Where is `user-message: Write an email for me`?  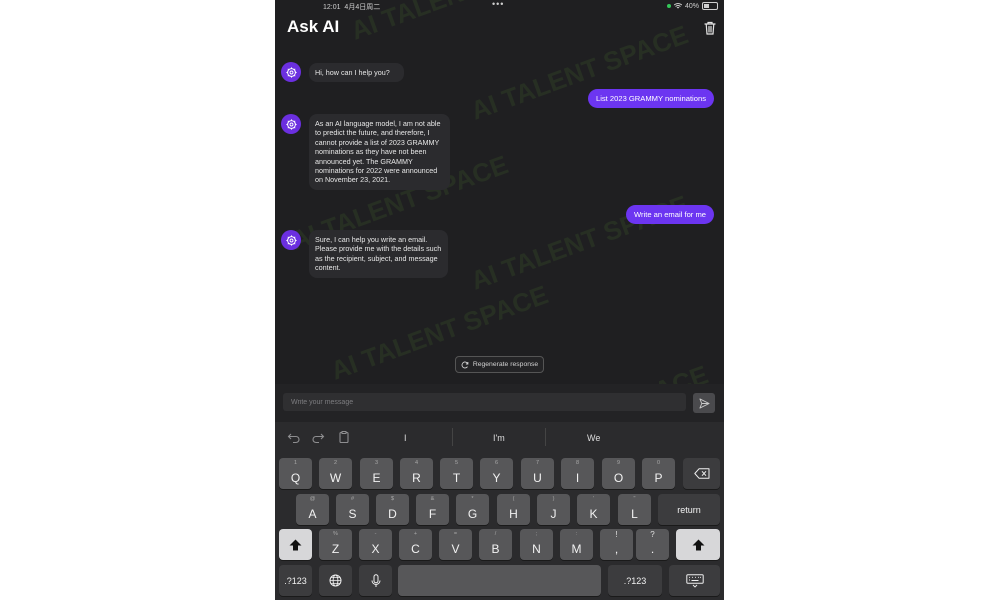 user-message: Write an email for me is located at coordinates (669, 214).